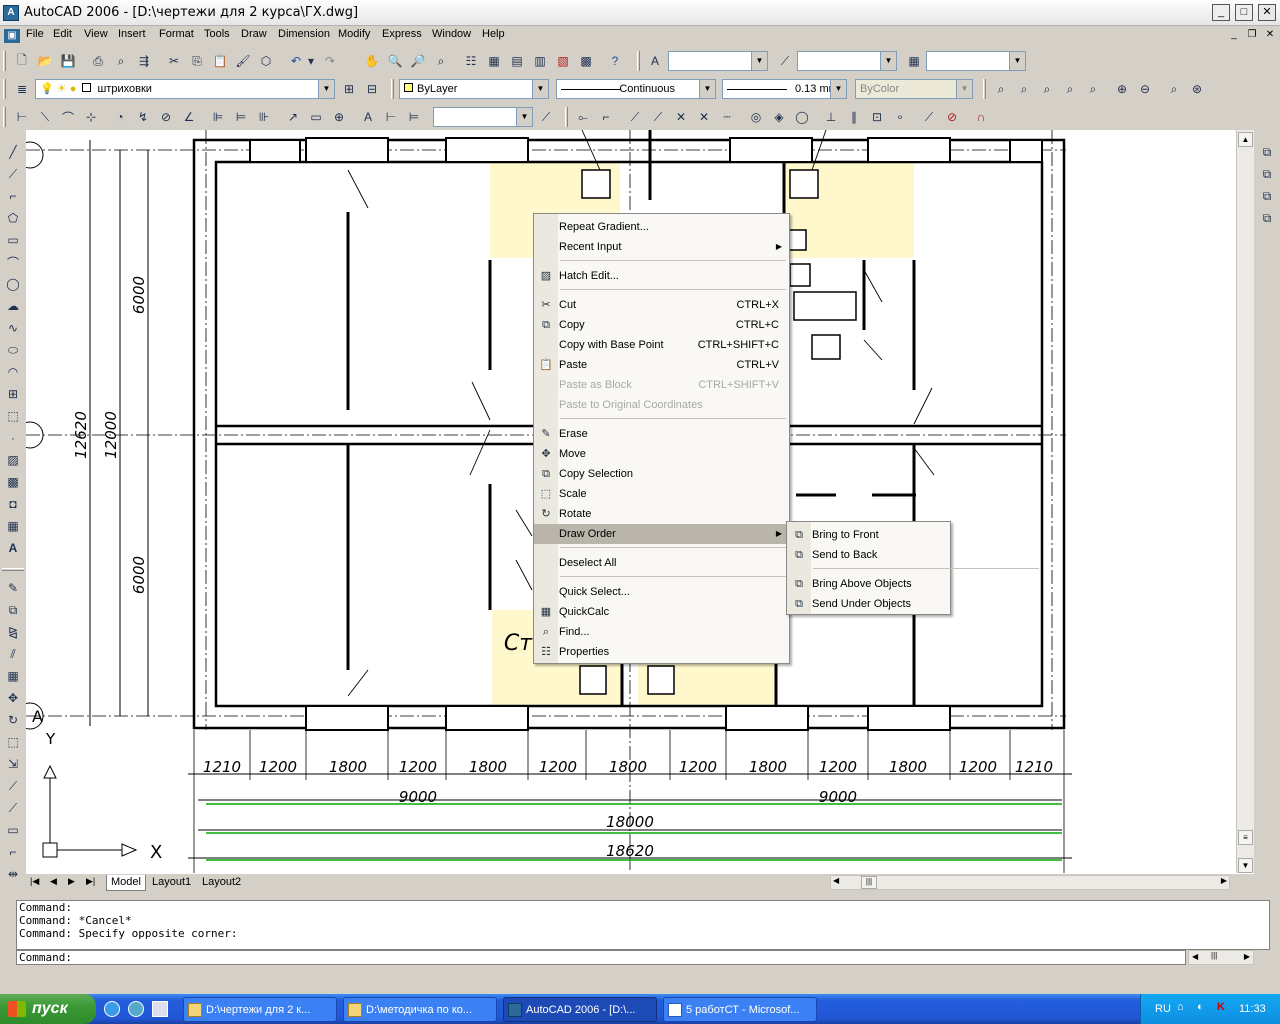 Image resolution: width=1280 pixels, height=1024 pixels. What do you see at coordinates (868, 535) in the screenshot?
I see `menu-bring-to-front: ⧉ Bring to Front` at bounding box center [868, 535].